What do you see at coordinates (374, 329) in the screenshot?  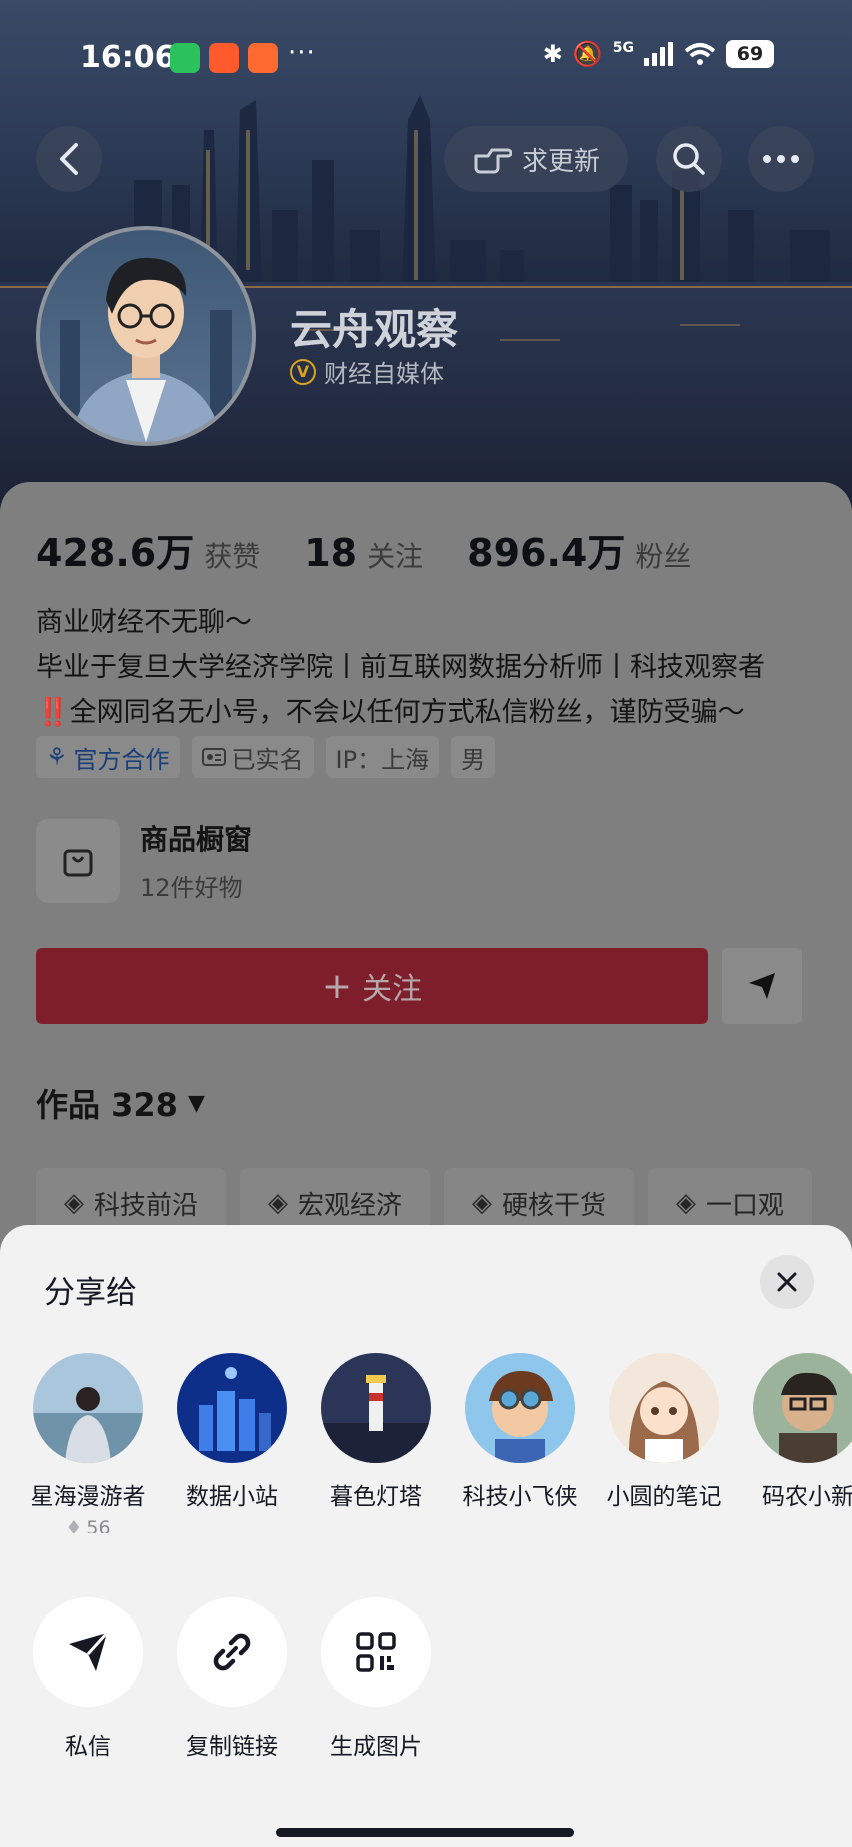 I see `profile-name: 云舟观察` at bounding box center [374, 329].